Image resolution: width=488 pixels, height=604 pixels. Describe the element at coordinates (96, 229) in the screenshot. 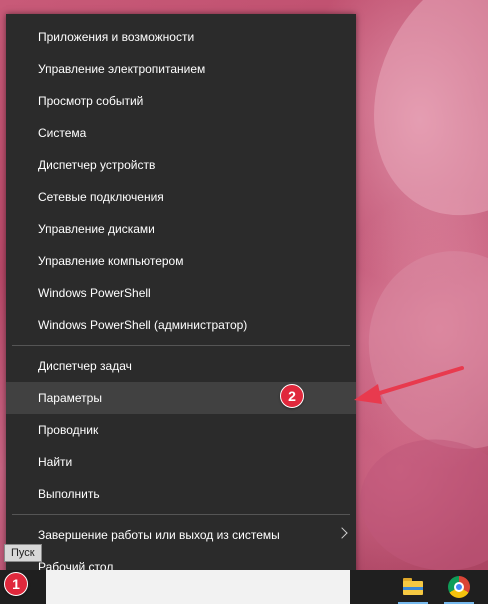

I see `menu-item-label: Управление дисками` at that location.